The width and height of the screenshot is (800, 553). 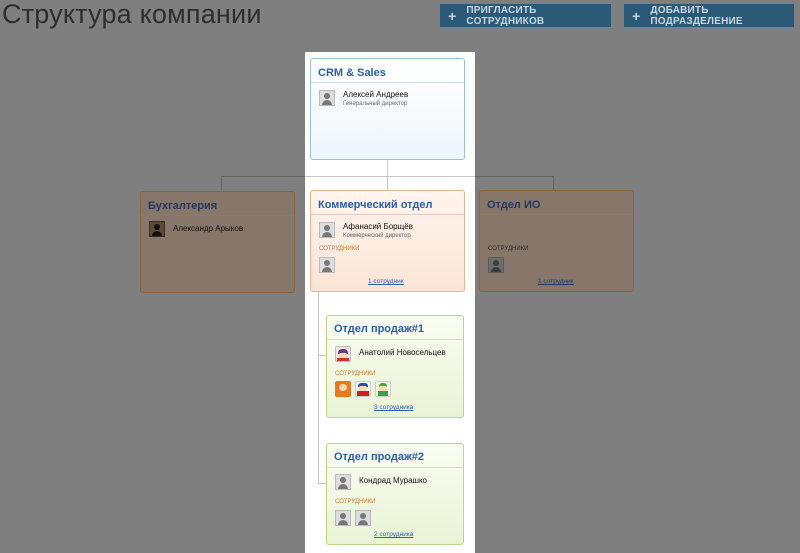 I want to click on person-name: Афанасий Борщёв, so click(x=378, y=226).